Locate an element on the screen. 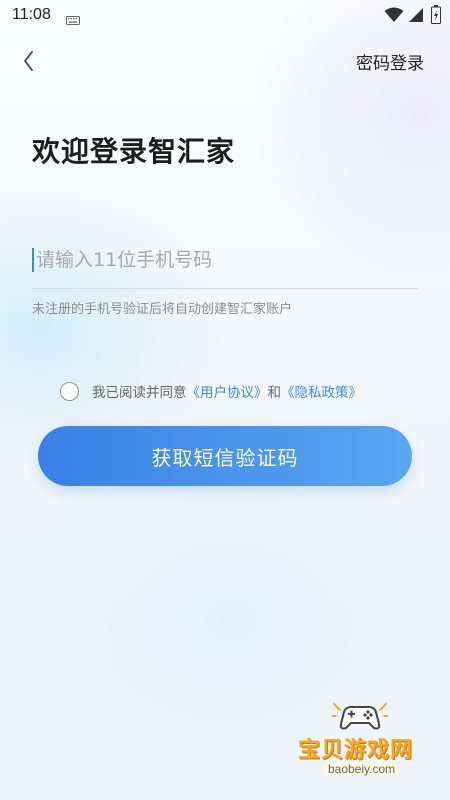 This screenshot has height=800, width=450. watermark: 宝贝游戏网 baobeiy.com is located at coordinates (363, 742).